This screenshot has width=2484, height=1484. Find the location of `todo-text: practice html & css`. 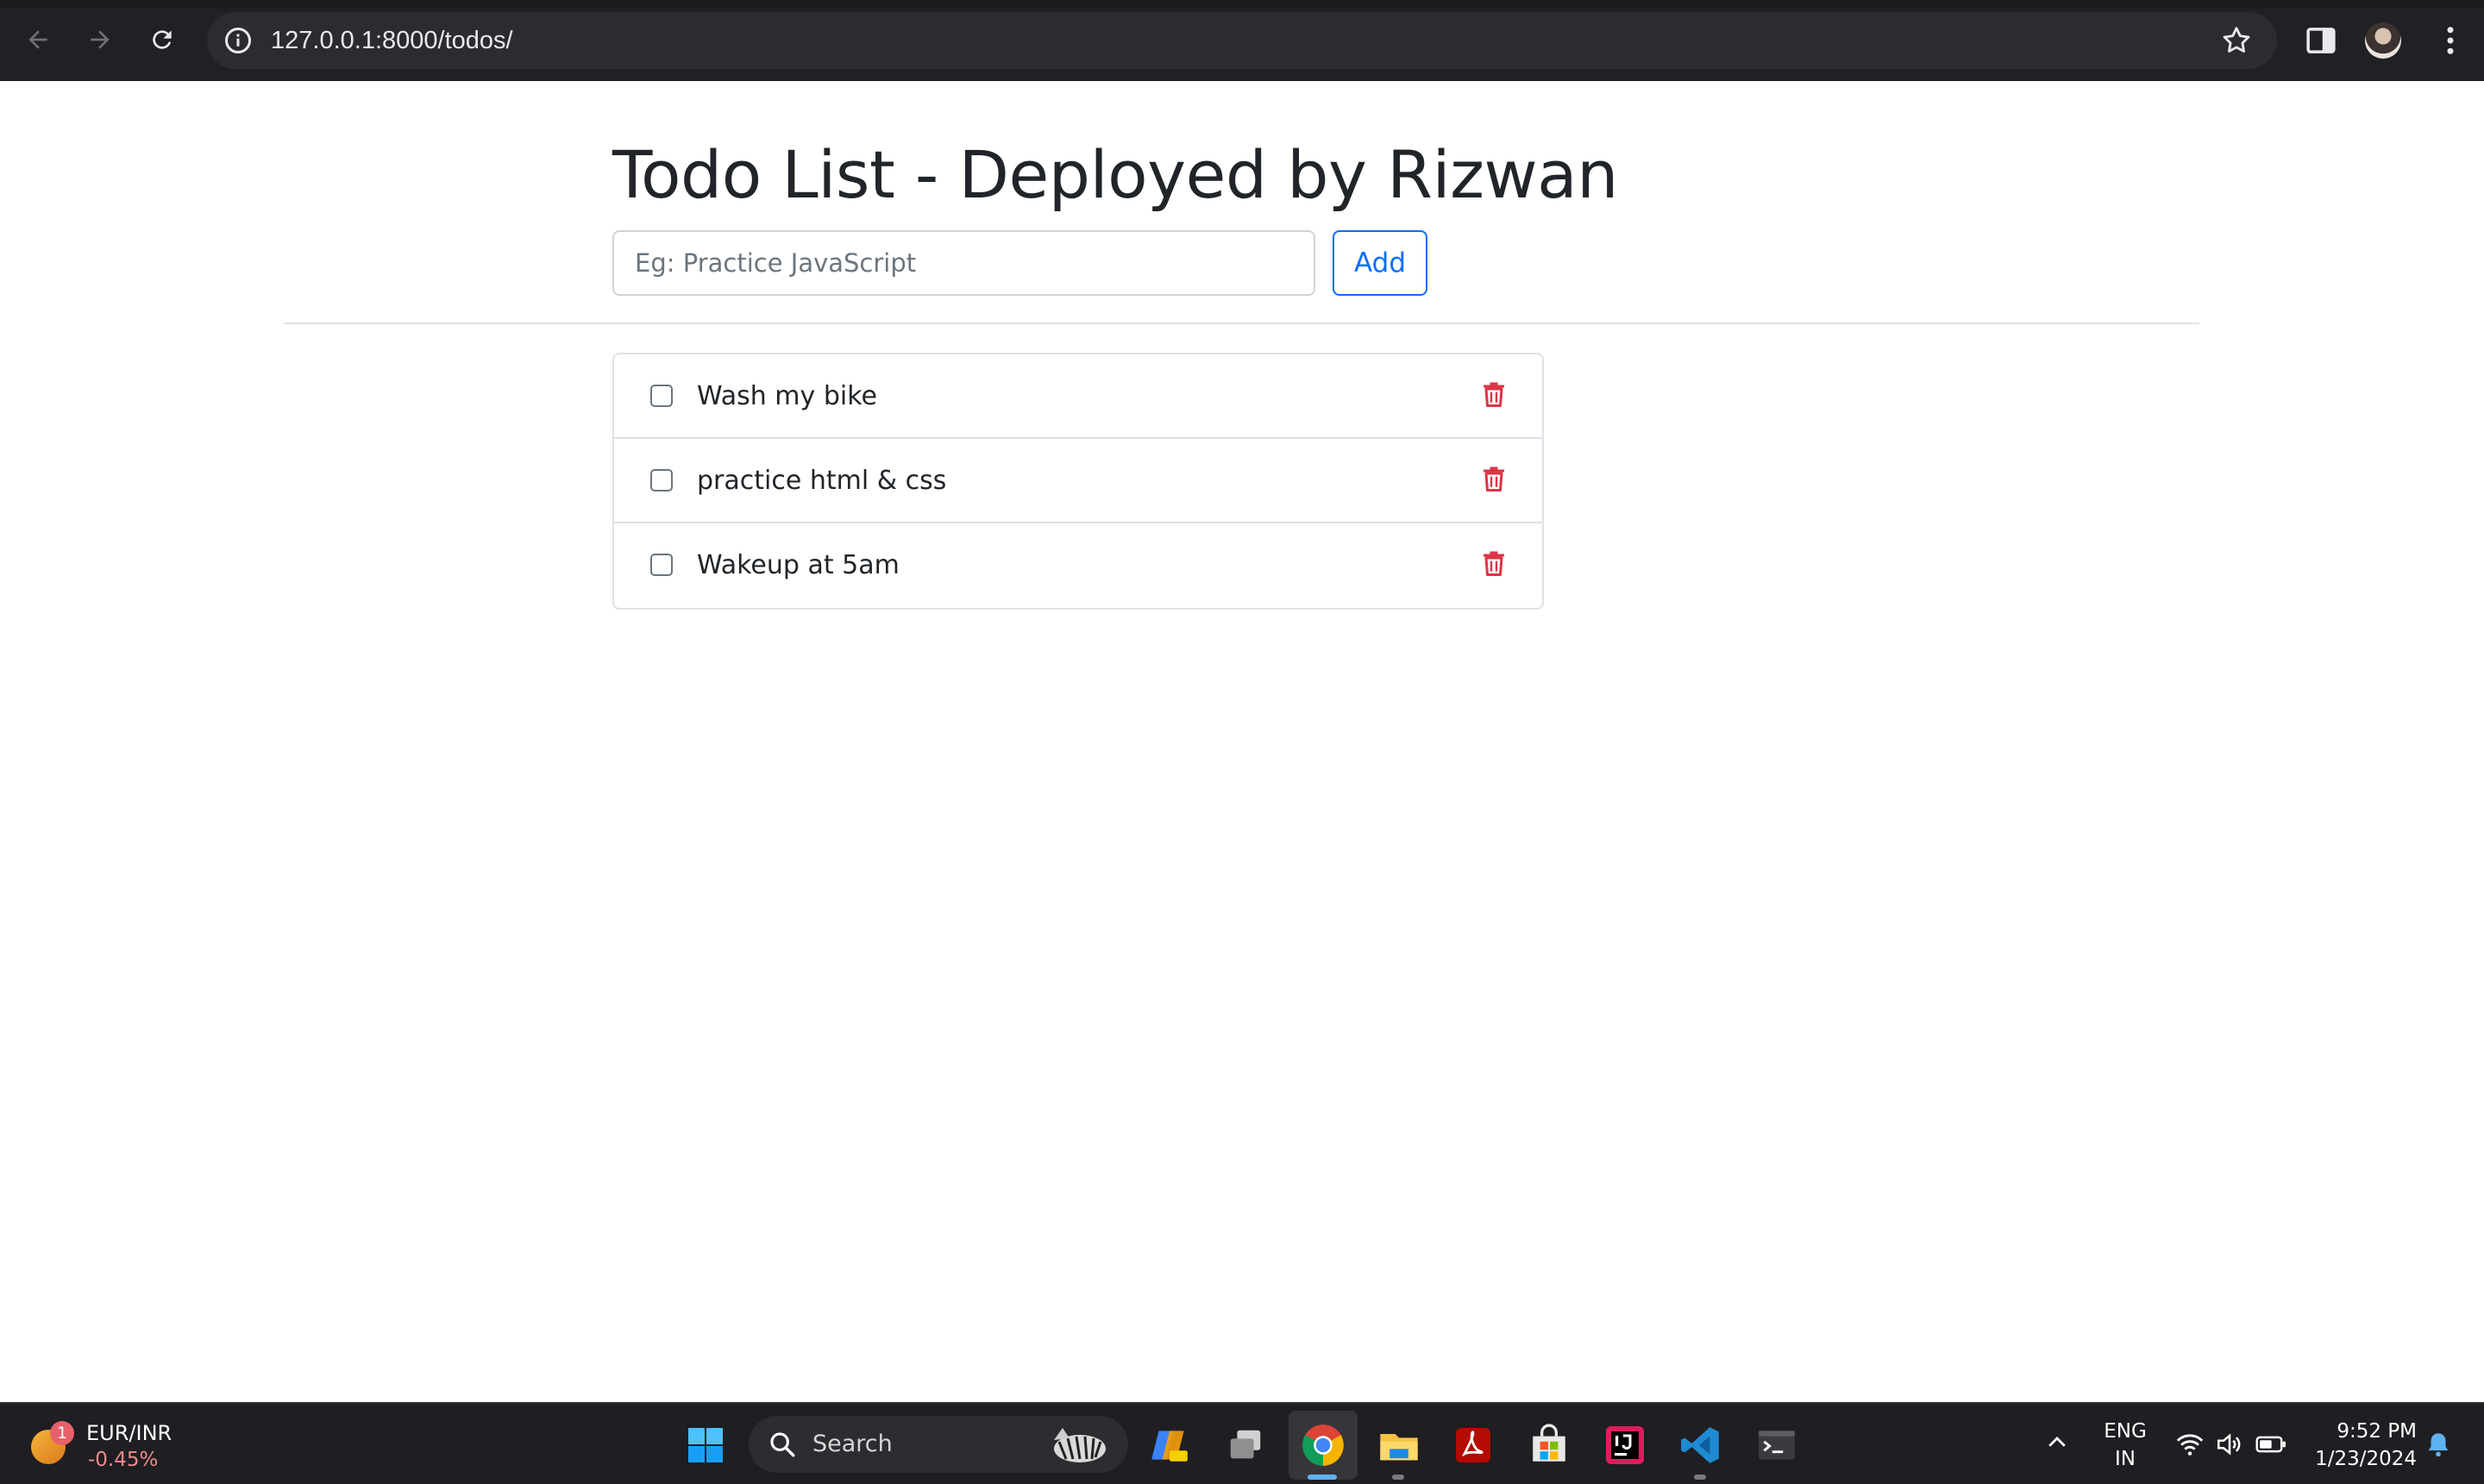

todo-text: practice html & css is located at coordinates (822, 481).